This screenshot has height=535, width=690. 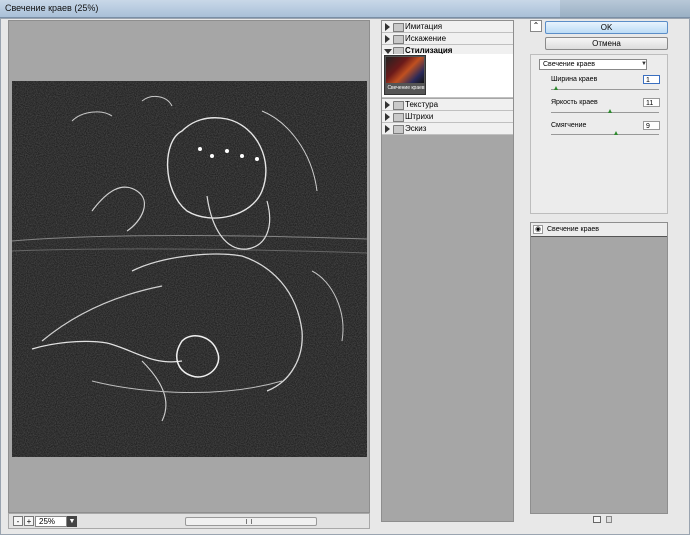 What do you see at coordinates (447, 129) in the screenshot?
I see `category-sketch: Эскиз` at bounding box center [447, 129].